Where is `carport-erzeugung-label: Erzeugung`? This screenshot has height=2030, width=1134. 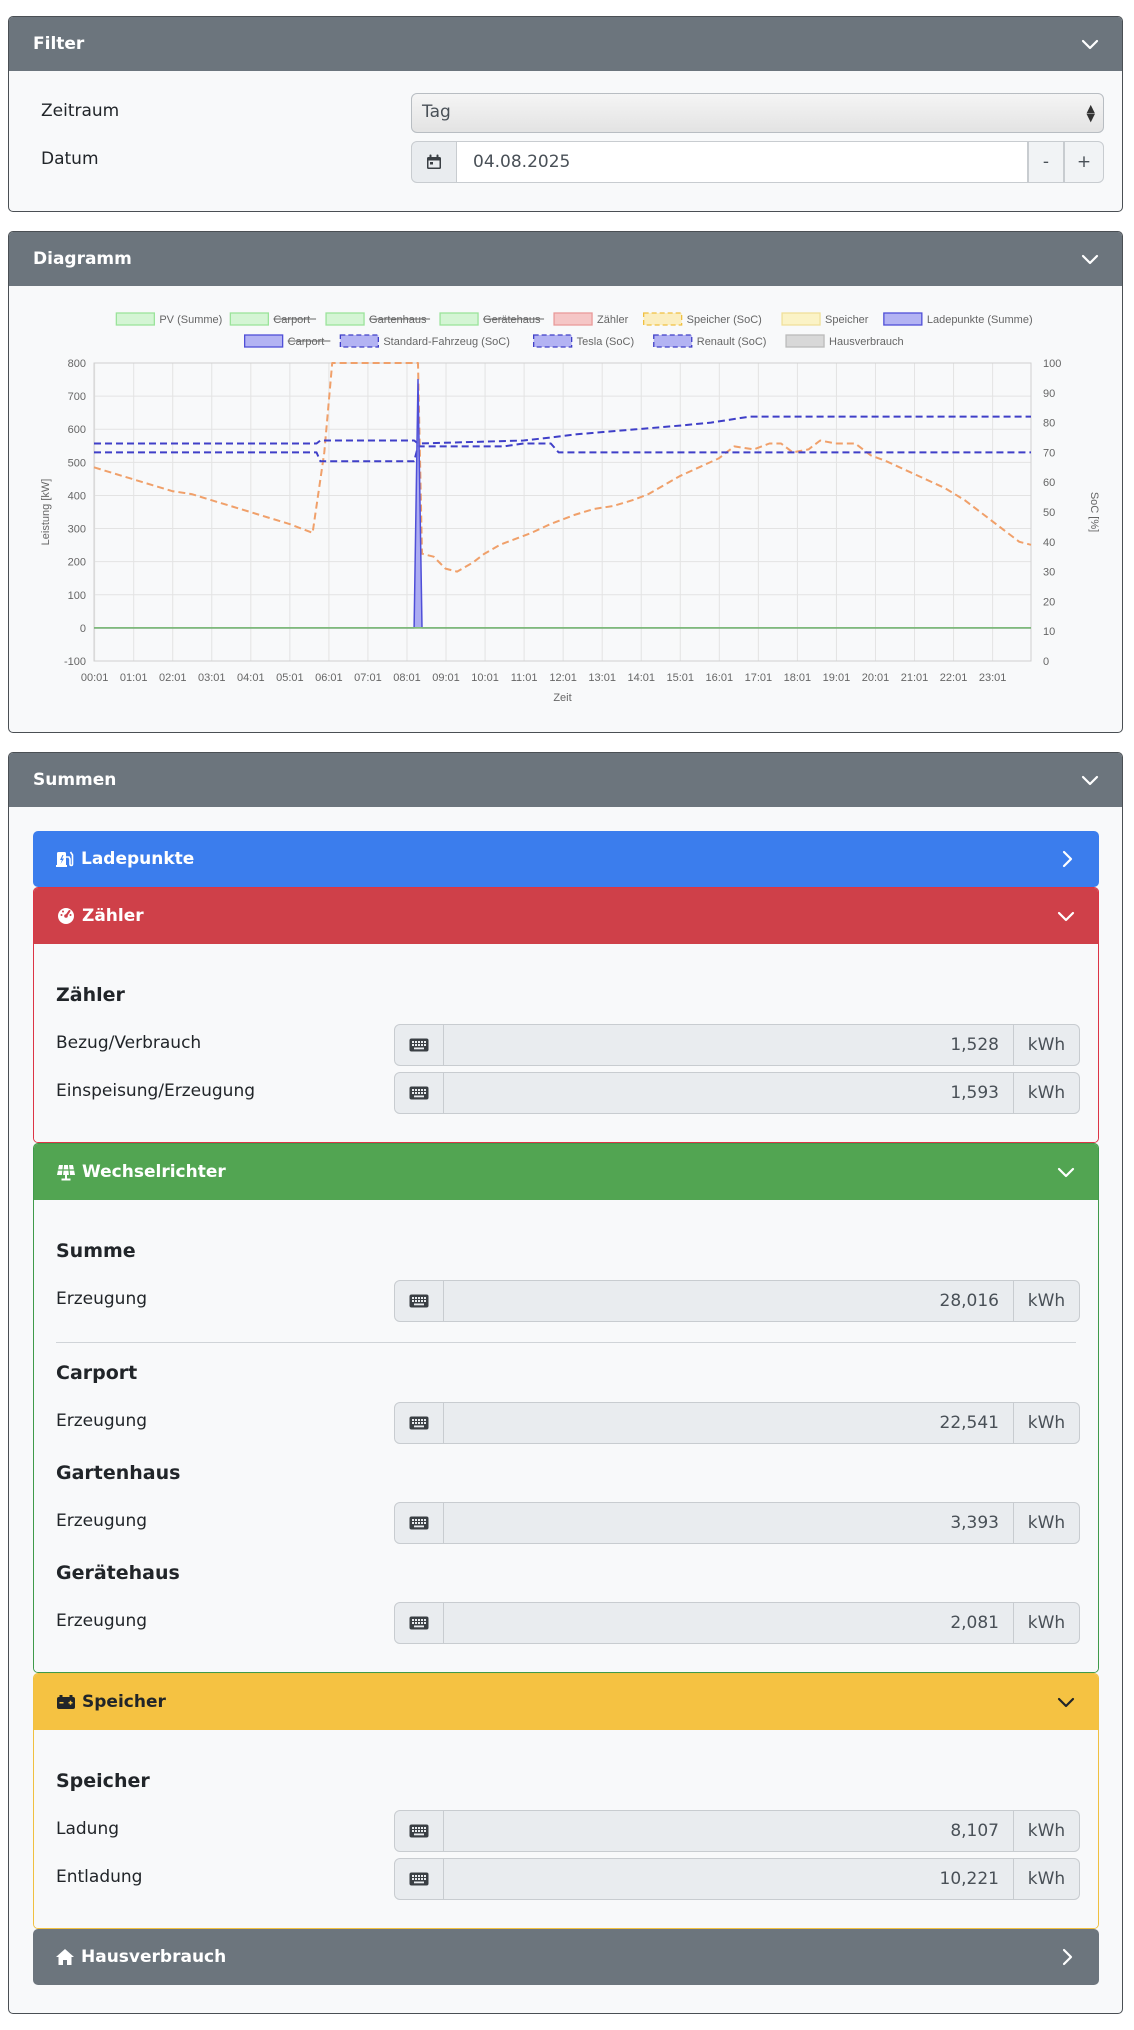
carport-erzeugung-label: Erzeugung is located at coordinates (102, 1421).